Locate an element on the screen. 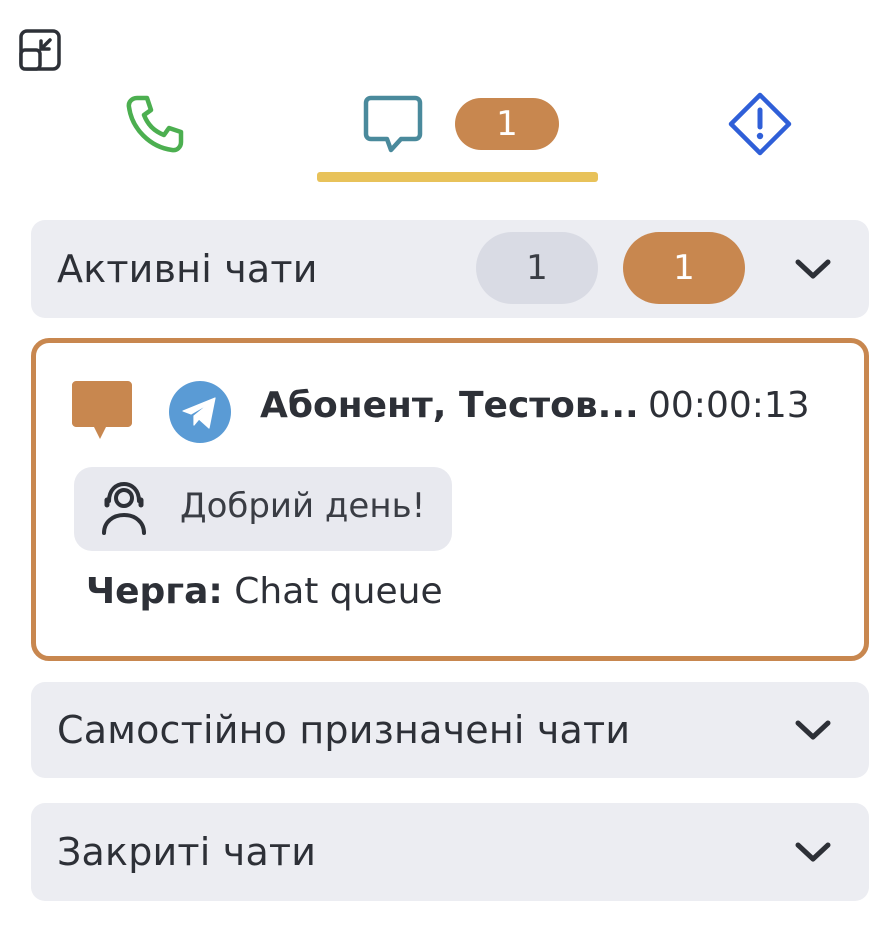  section-active-chats: Активні чати 1 1 is located at coordinates (450, 269).